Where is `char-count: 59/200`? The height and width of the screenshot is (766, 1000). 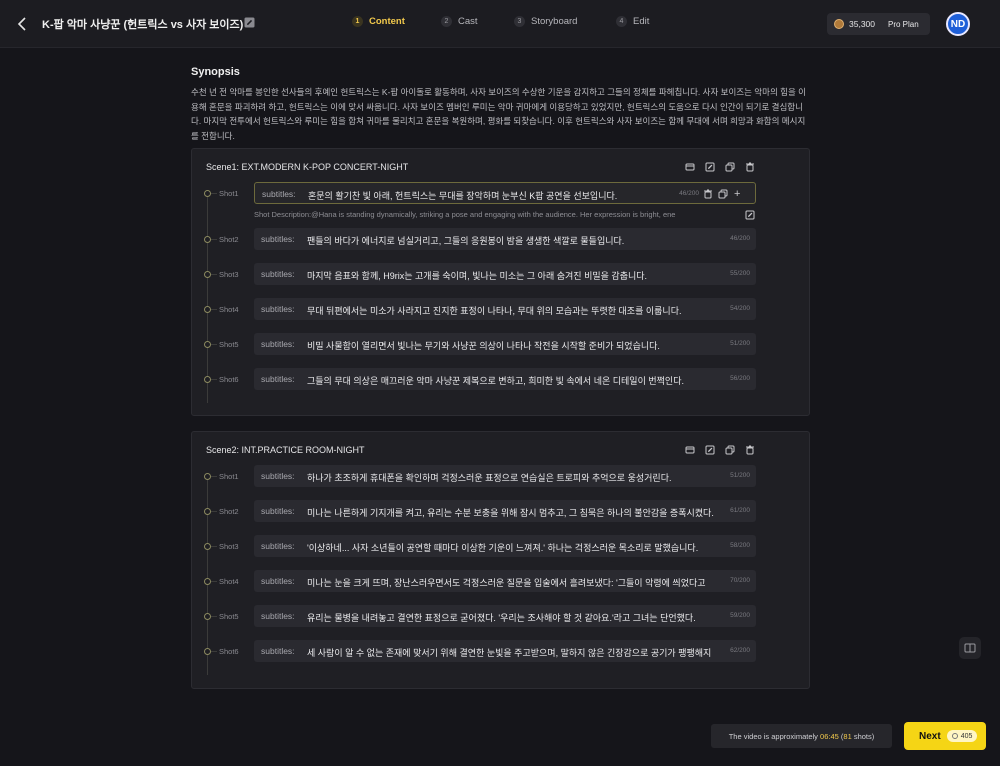
char-count: 59/200 is located at coordinates (738, 615).